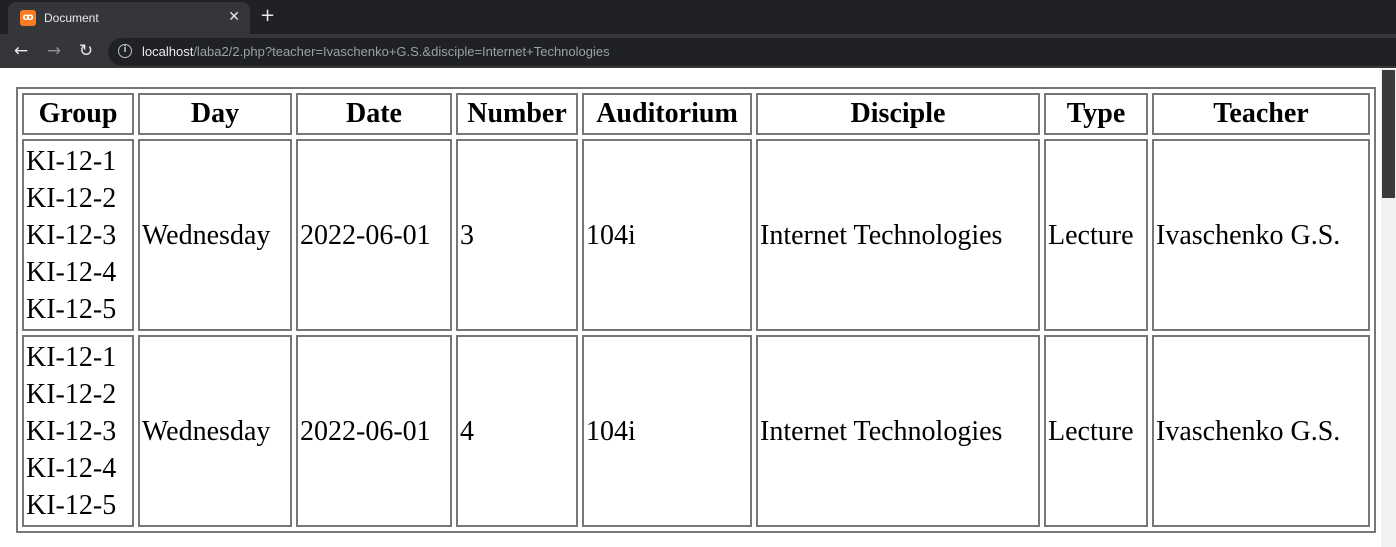  What do you see at coordinates (1388, 307) in the screenshot?
I see `vertical-scrollbar` at bounding box center [1388, 307].